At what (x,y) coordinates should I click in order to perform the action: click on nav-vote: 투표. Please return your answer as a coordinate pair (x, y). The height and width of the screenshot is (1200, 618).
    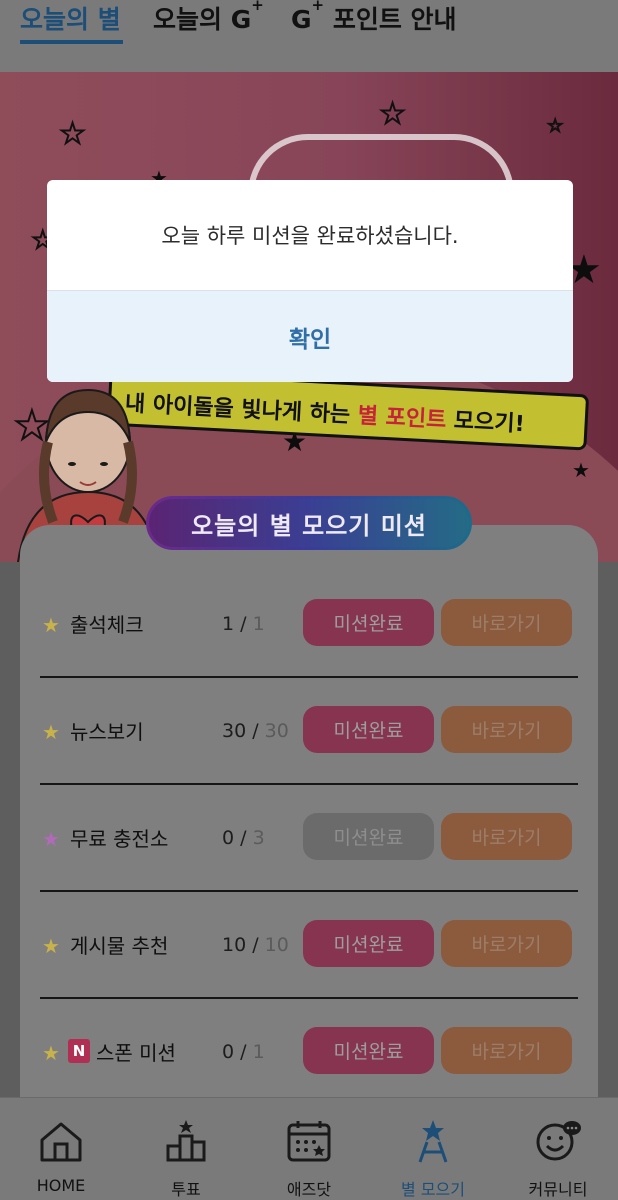
    Looking at the image, I should click on (186, 1149).